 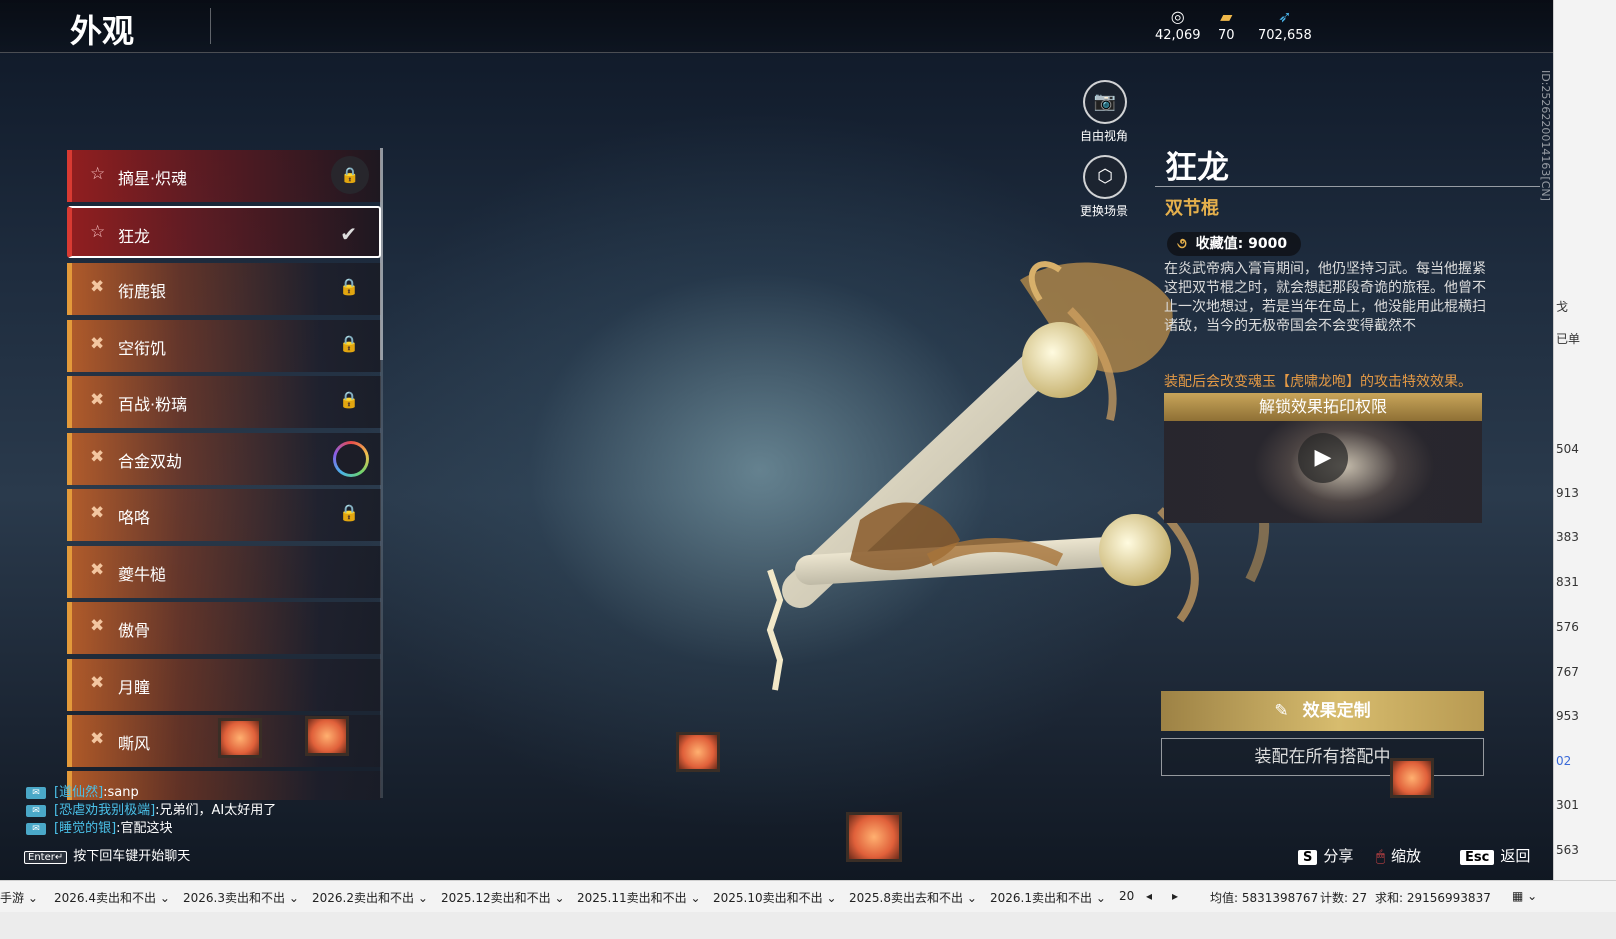 I want to click on list-item-label: 狂龙, so click(x=134, y=236).